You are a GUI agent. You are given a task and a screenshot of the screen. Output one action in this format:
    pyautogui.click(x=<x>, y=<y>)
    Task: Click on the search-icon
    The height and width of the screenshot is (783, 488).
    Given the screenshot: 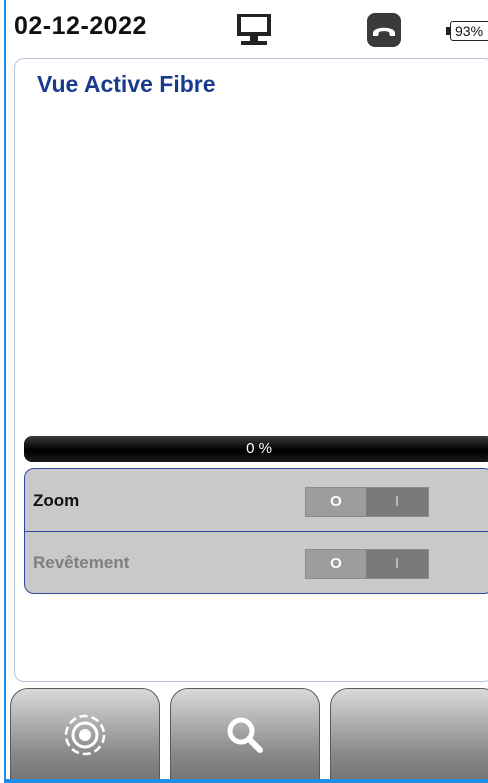 What is the action you would take?
    pyautogui.click(x=245, y=735)
    